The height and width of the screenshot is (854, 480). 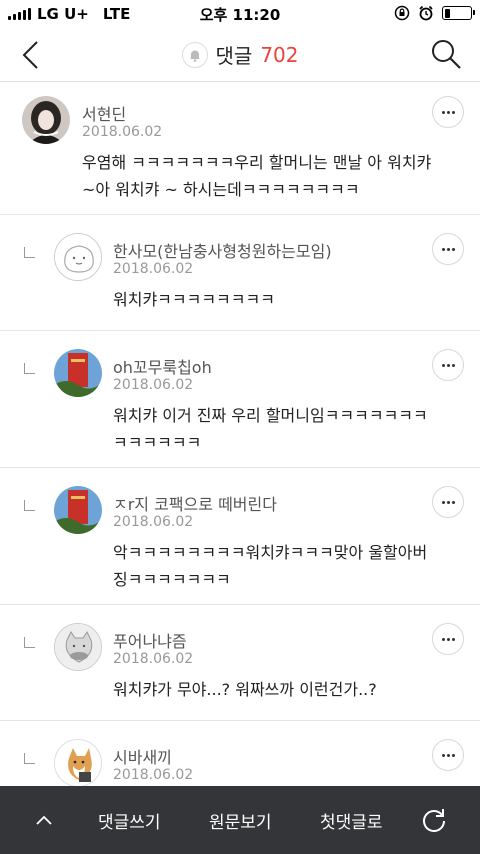 I want to click on comment-text: 악ㅋㅋㅋㅋㅋㅋㅋㅋ워치캬ㅋㅋㅋ맞아 울할아버 징ㅋㅋㅋㅋㅋㅋㅋ, so click(x=270, y=566).